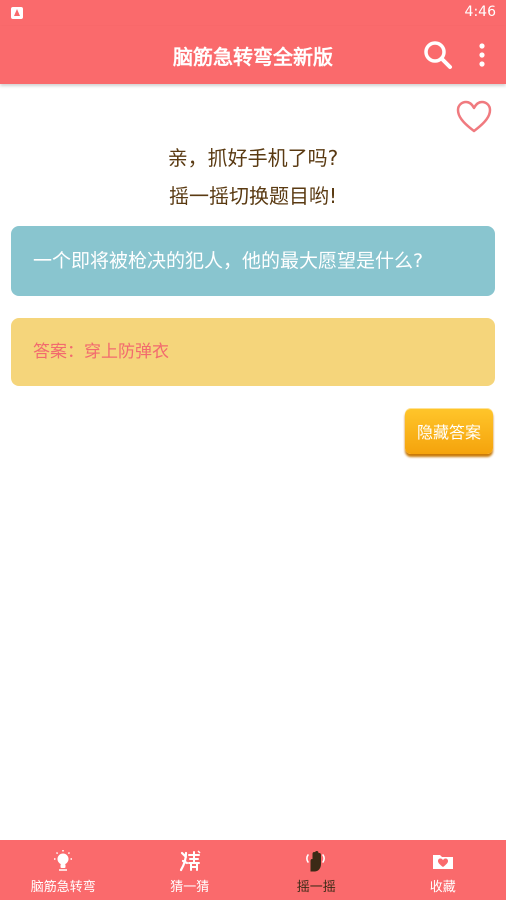 Image resolution: width=506 pixels, height=900 pixels. What do you see at coordinates (442, 887) in the screenshot?
I see `nav-label: 收藏` at bounding box center [442, 887].